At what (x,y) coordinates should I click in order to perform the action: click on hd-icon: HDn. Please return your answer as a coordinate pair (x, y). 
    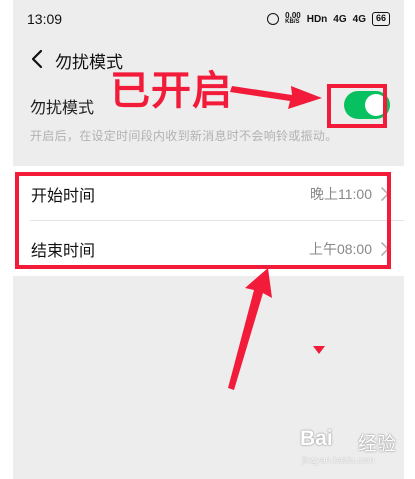
    Looking at the image, I should click on (317, 19).